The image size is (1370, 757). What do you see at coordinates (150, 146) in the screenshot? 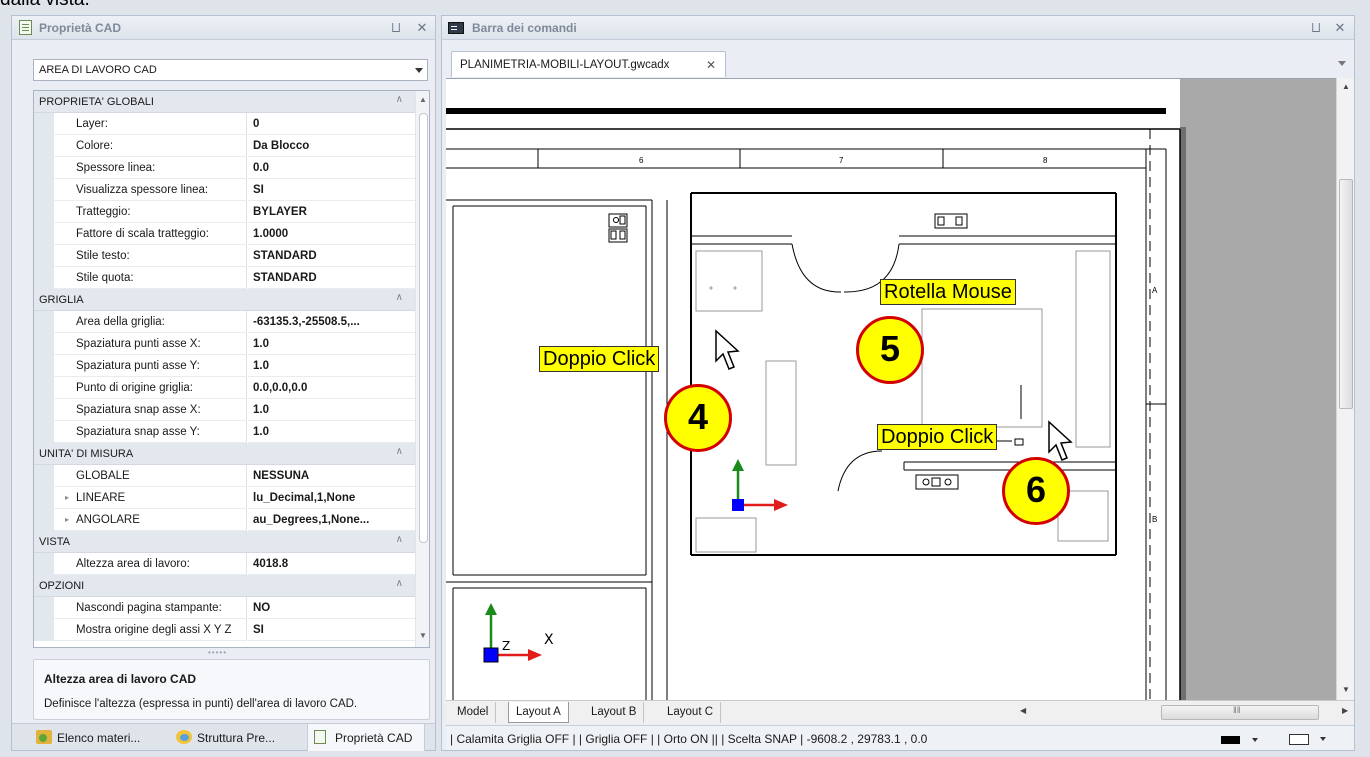
I see `property-name: Colore:` at bounding box center [150, 146].